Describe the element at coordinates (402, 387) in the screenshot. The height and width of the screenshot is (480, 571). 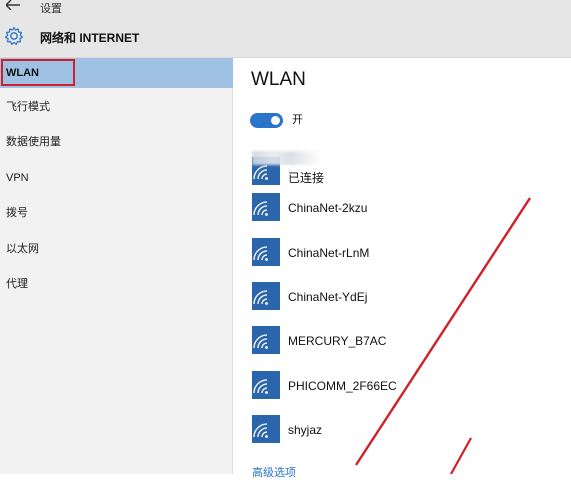
I see `network-item: PHICOMM_2F66EC` at that location.